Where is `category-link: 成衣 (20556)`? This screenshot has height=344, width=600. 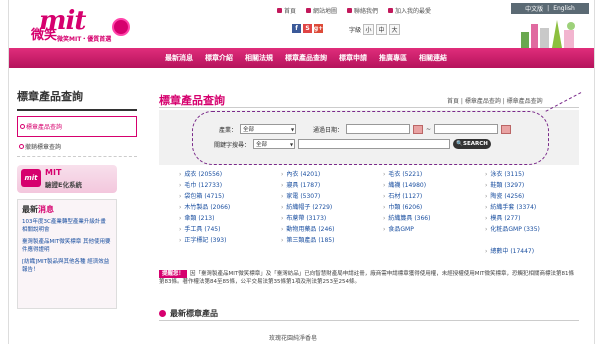 category-link: 成衣 (20556) is located at coordinates (230, 174).